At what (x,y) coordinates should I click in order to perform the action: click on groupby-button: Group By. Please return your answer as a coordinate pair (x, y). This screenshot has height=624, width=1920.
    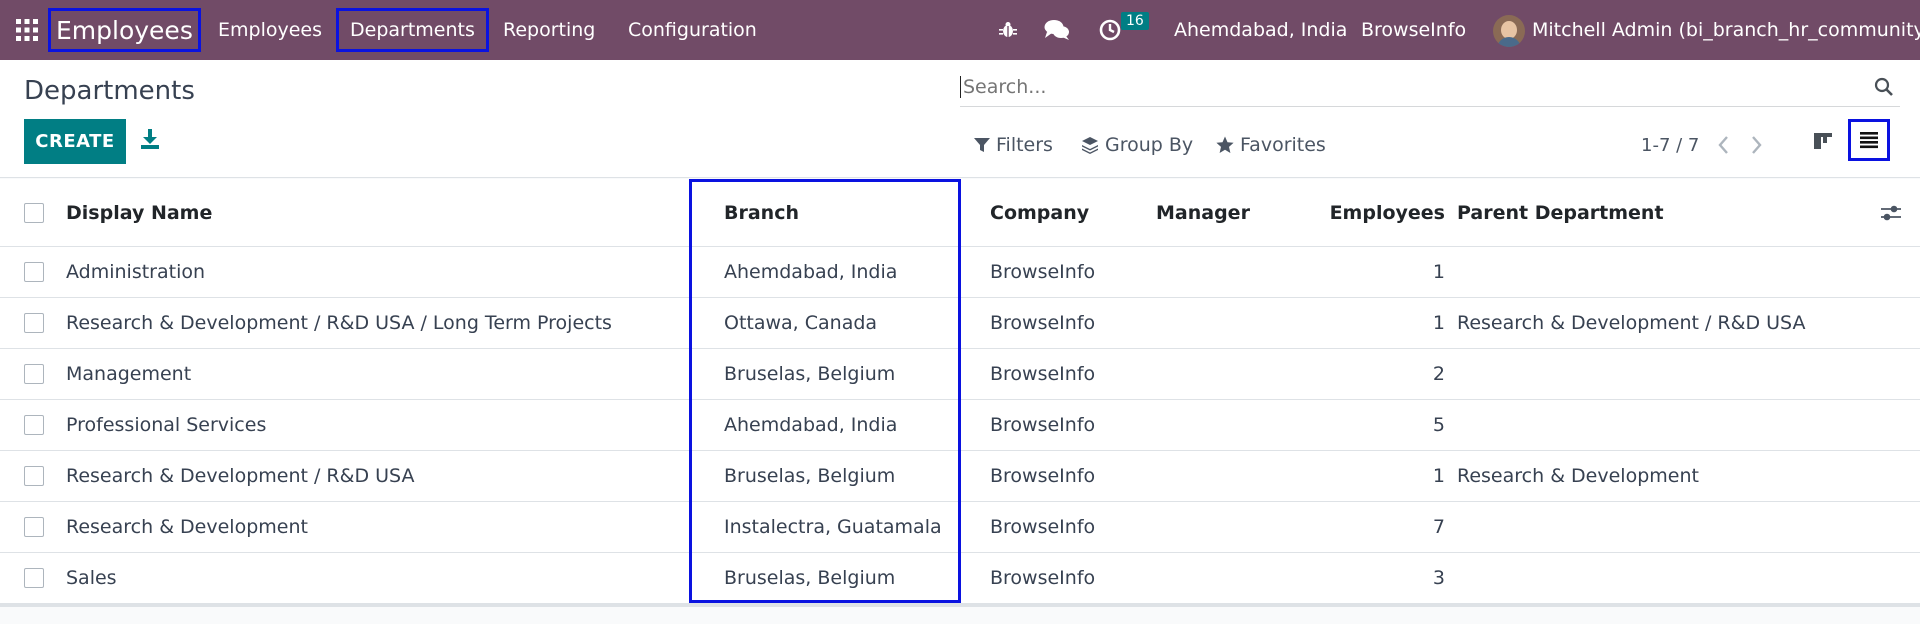
    Looking at the image, I should click on (1137, 145).